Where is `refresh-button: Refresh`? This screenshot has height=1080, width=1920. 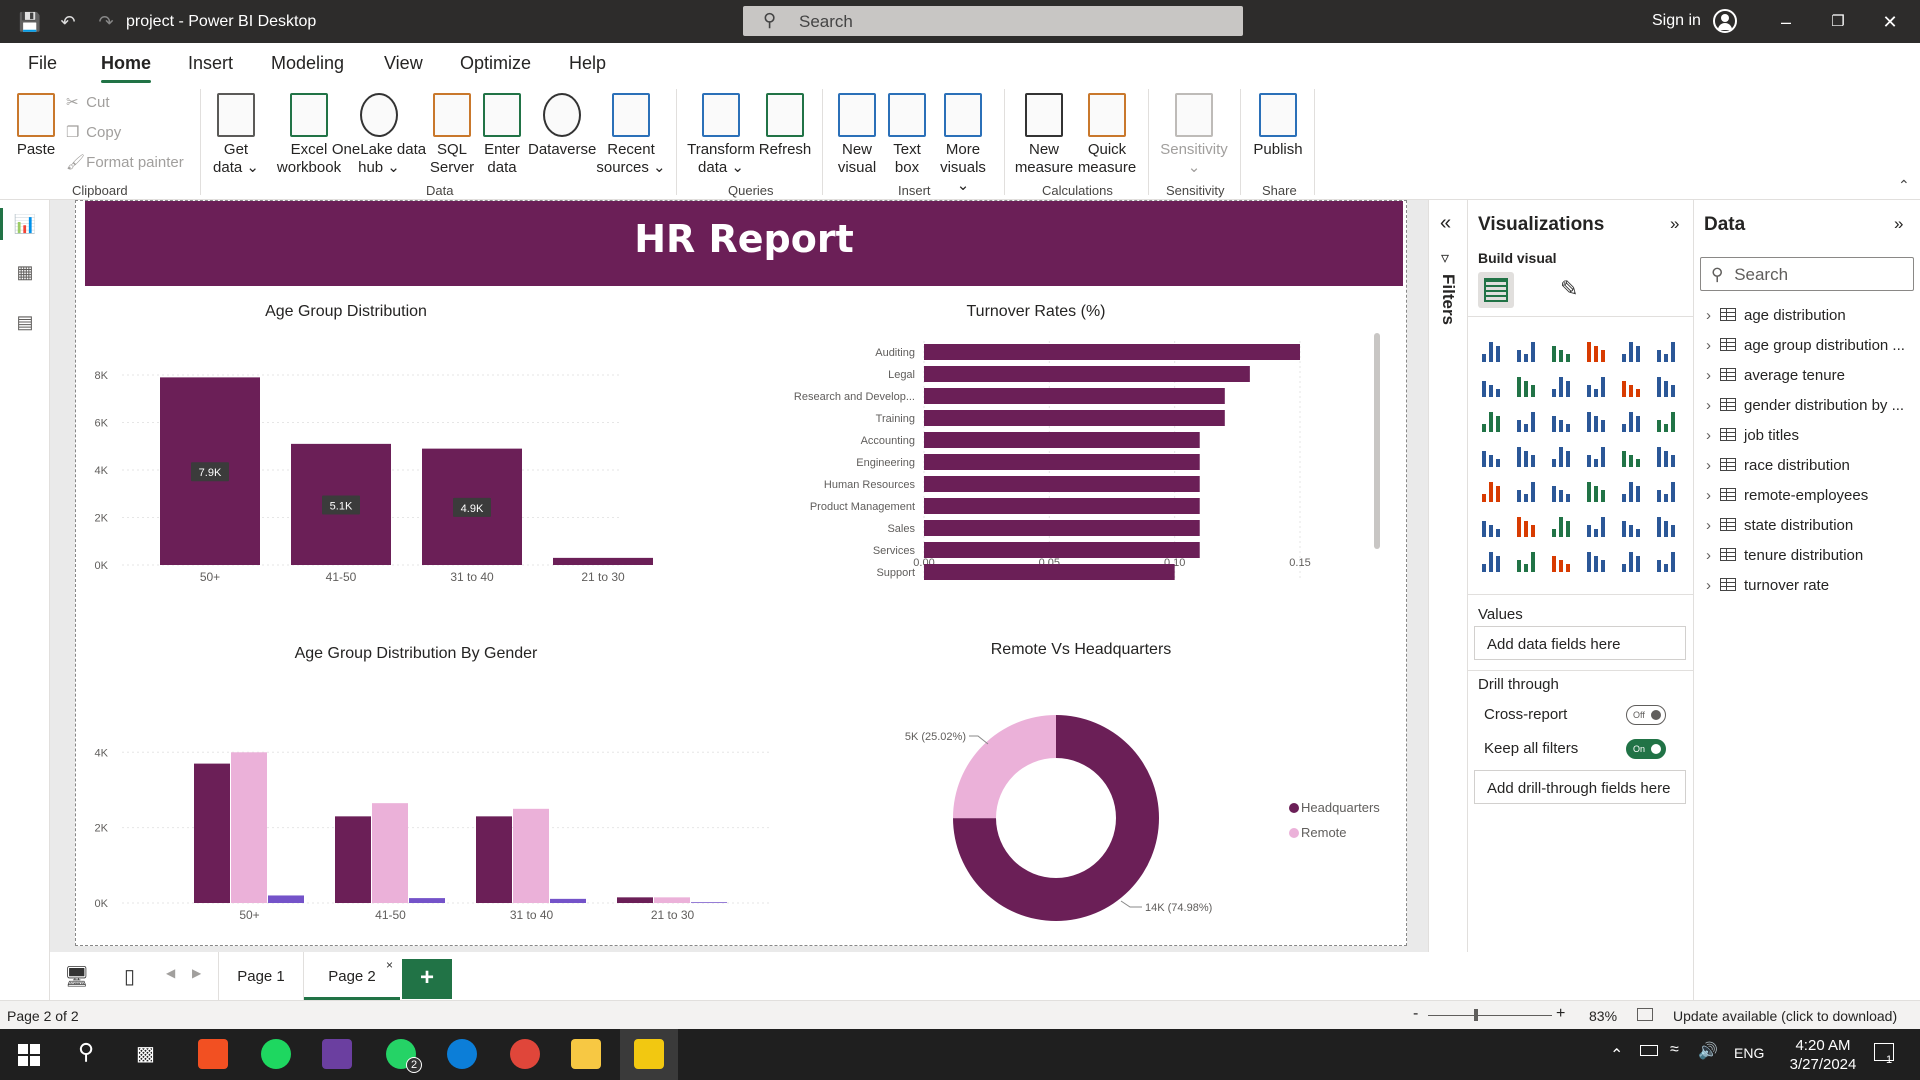 refresh-button: Refresh is located at coordinates (785, 126).